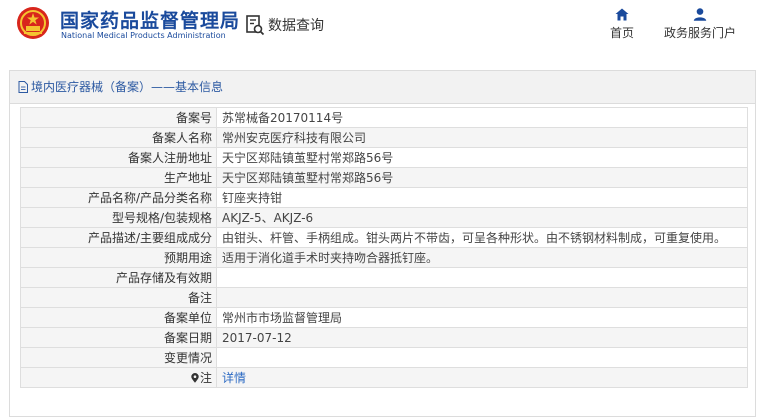  I want to click on table-row: 备案日期 2017-07-12, so click(384, 337).